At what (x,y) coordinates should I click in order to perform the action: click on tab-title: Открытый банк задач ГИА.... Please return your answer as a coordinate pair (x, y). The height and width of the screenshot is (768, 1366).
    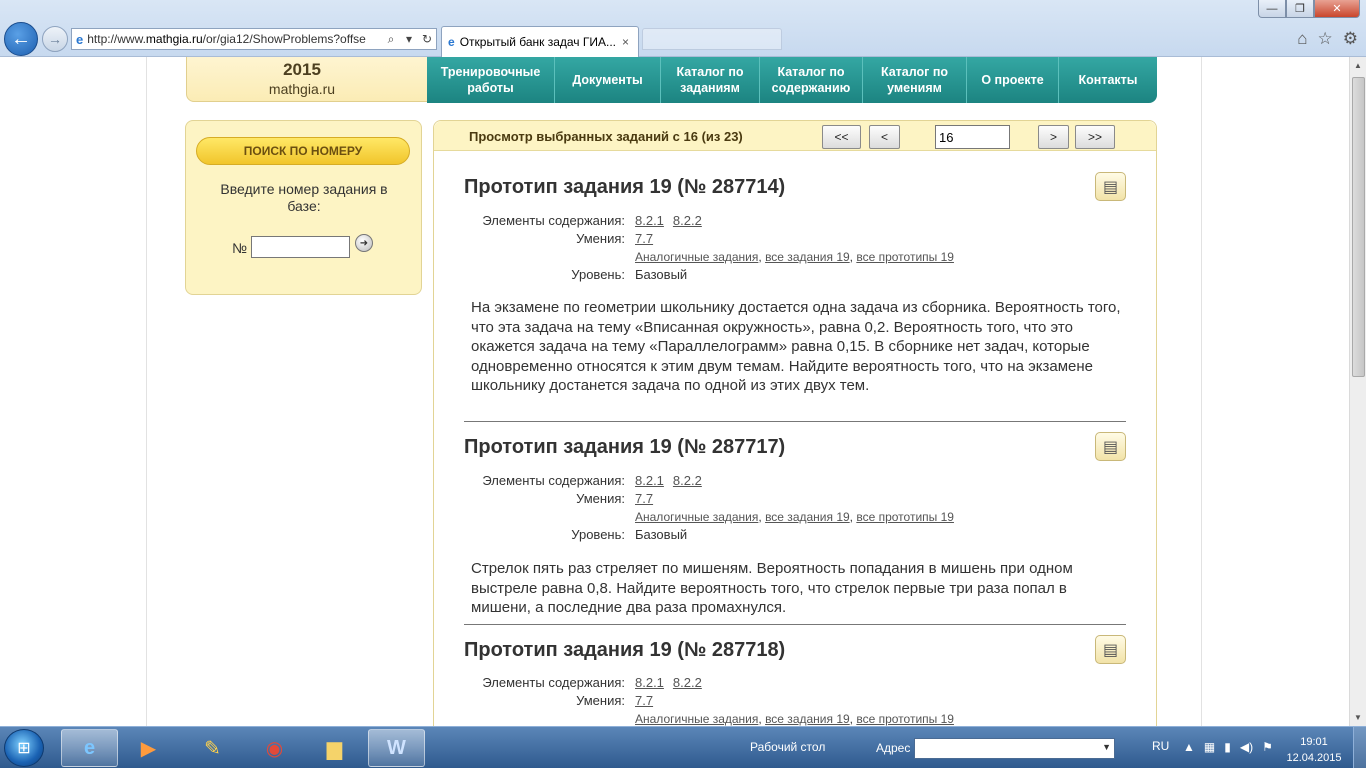
    Looking at the image, I should click on (538, 42).